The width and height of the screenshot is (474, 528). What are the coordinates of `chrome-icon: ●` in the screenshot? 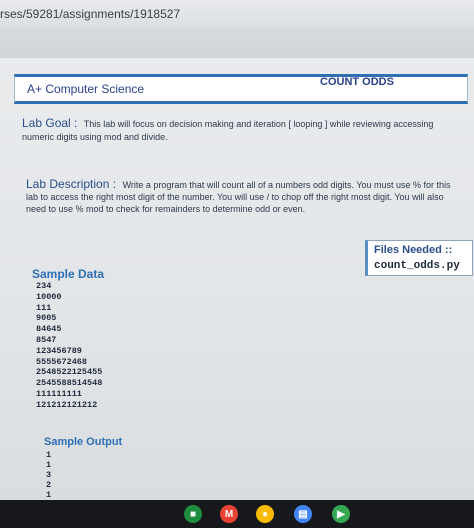 It's located at (265, 514).